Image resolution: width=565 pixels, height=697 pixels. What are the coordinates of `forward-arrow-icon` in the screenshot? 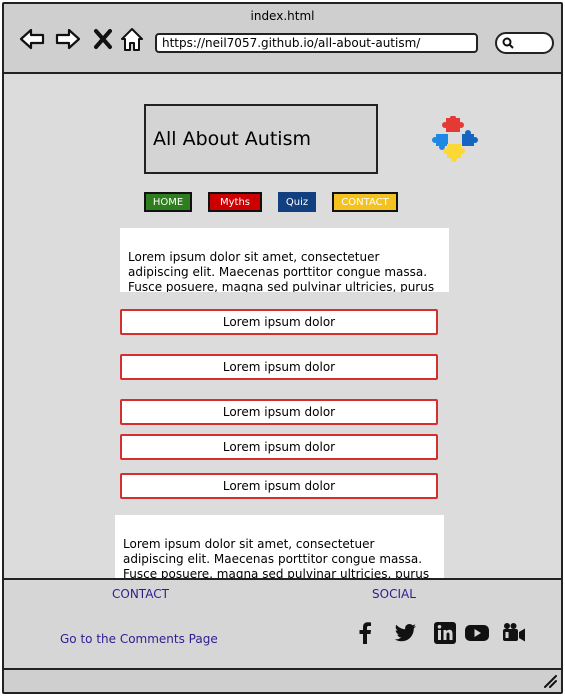 It's located at (68, 39).